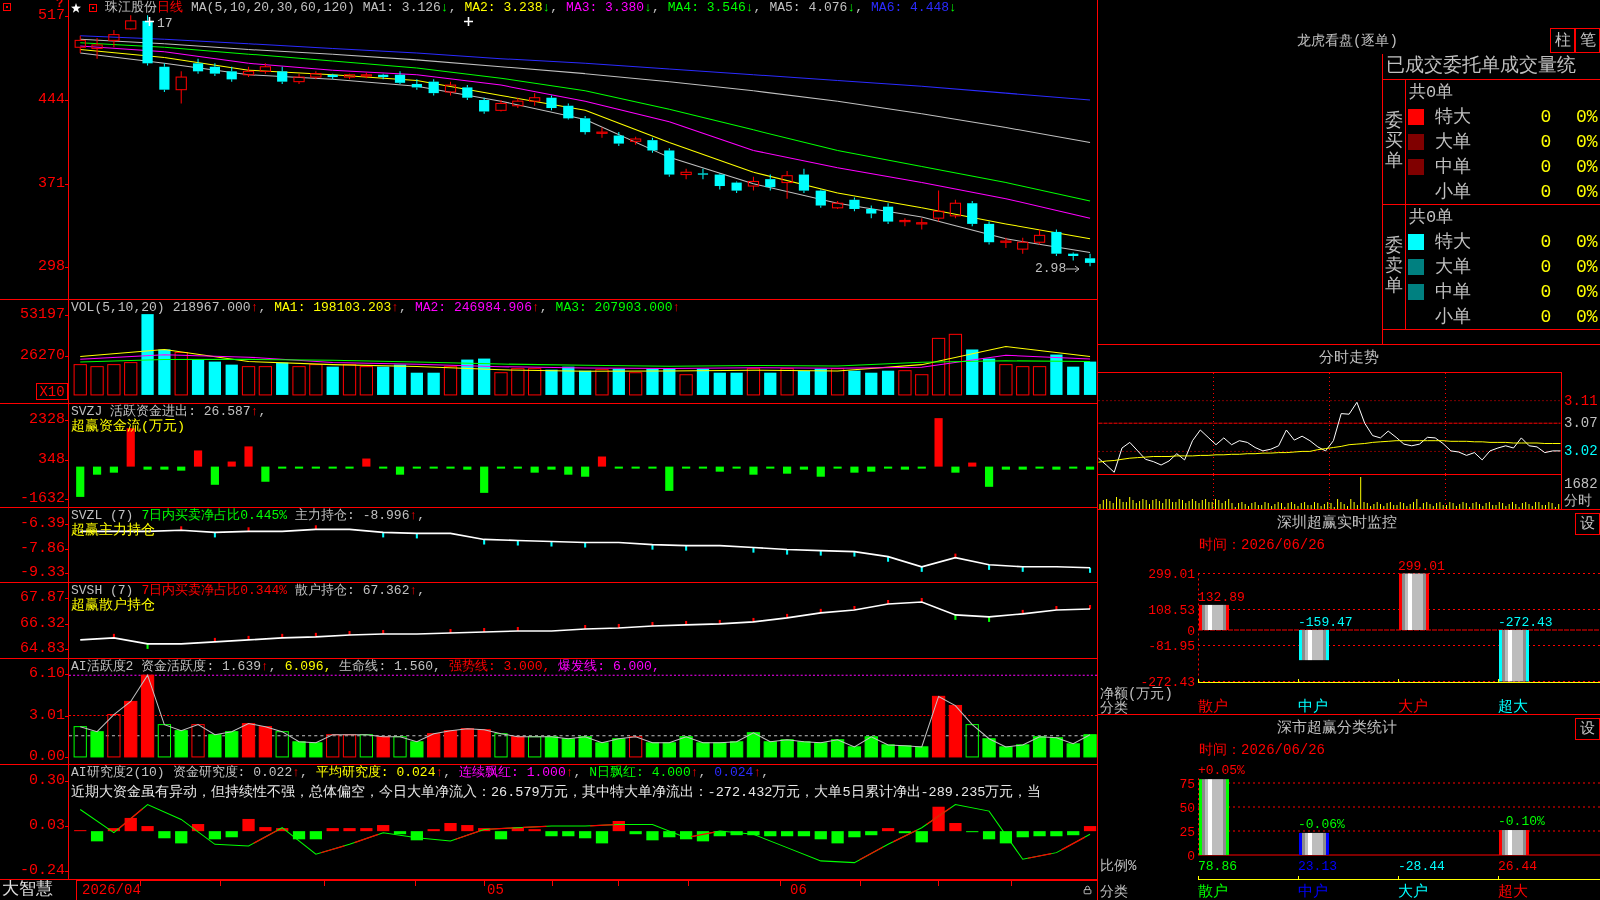  Describe the element at coordinates (1349, 358) in the screenshot. I see `panel-title: 分时走势` at that location.